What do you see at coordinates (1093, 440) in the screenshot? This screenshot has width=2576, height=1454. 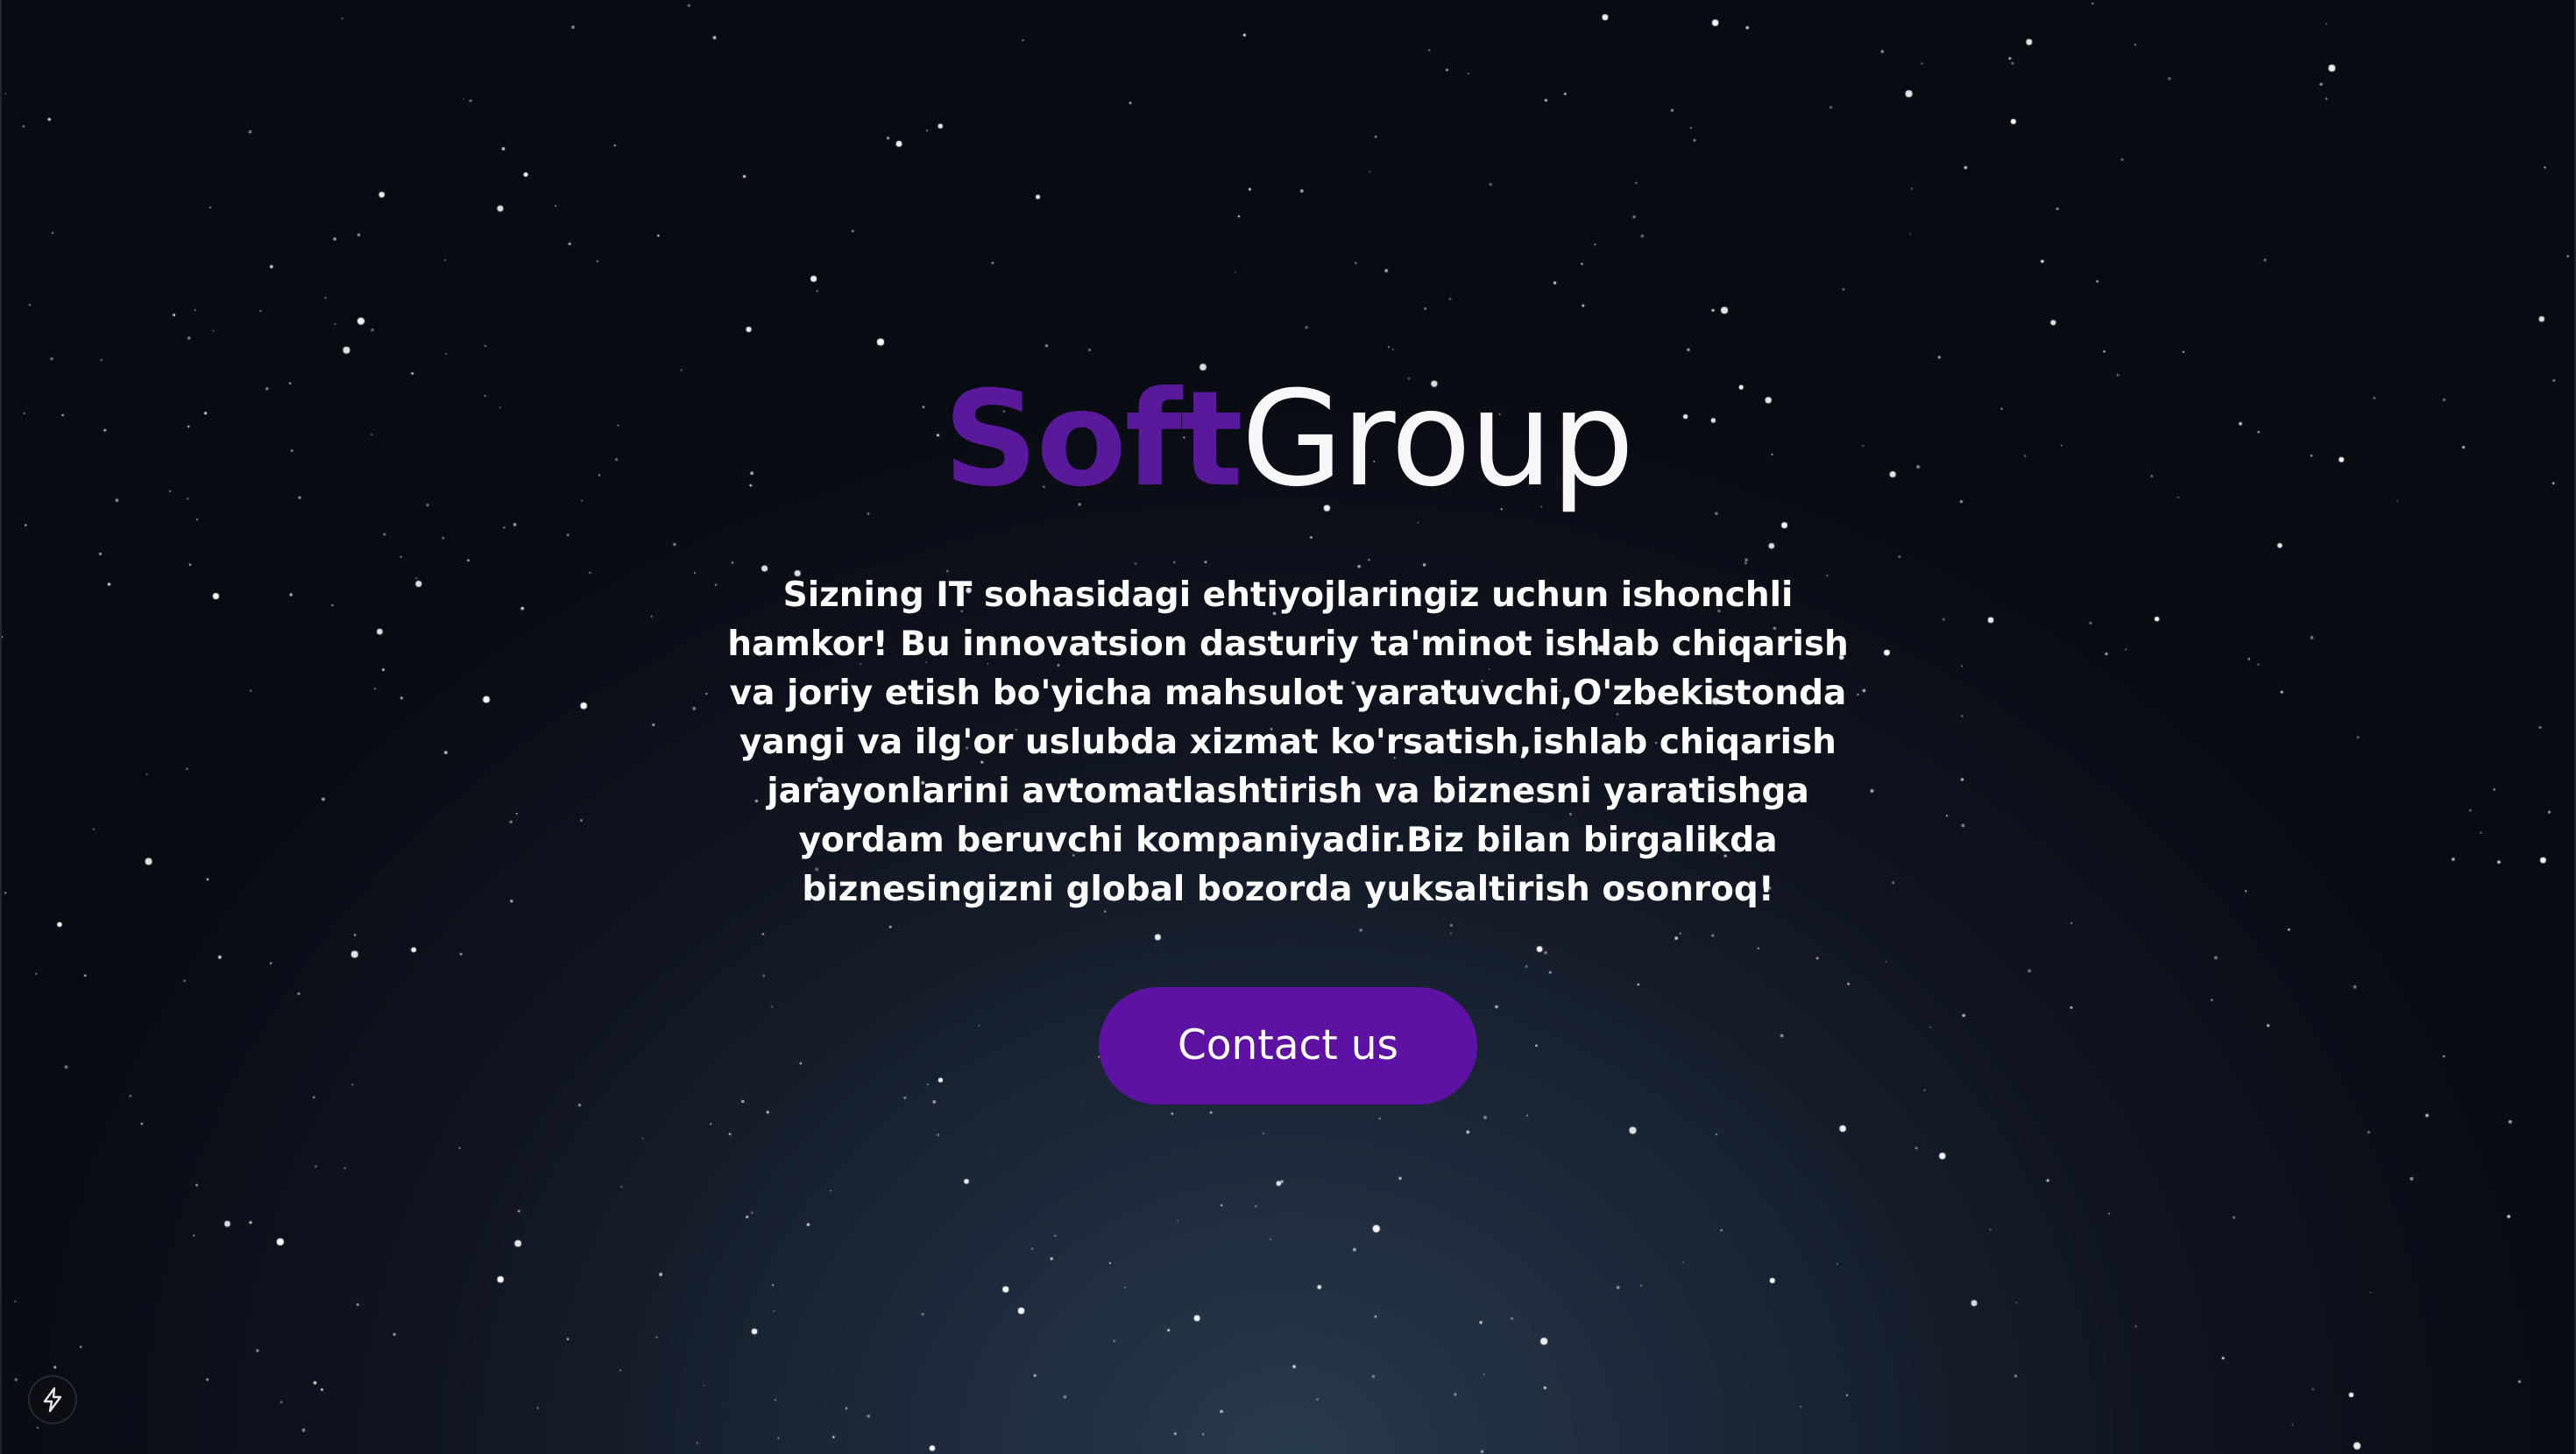 I see `brand-logo-primary: Soft` at bounding box center [1093, 440].